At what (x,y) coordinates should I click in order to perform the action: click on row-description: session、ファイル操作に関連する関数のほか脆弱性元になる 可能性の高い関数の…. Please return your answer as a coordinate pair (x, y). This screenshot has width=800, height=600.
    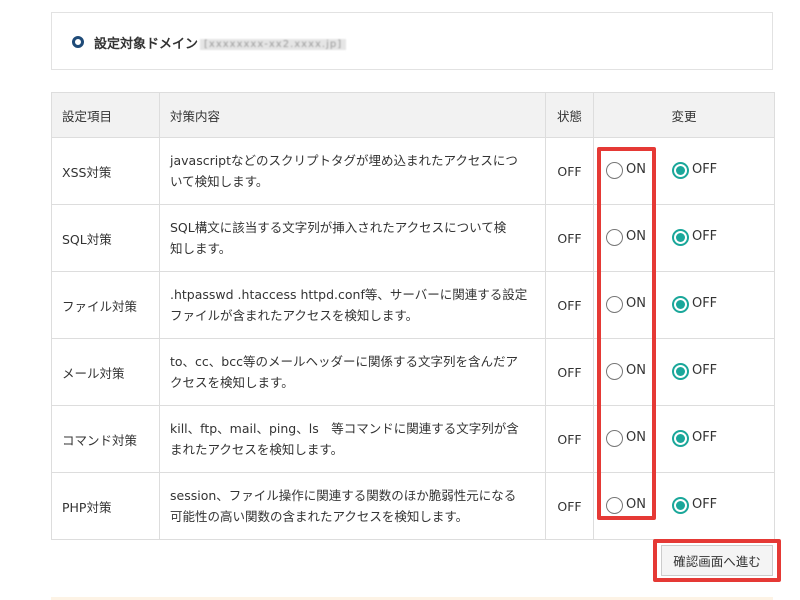
    Looking at the image, I should click on (352, 506).